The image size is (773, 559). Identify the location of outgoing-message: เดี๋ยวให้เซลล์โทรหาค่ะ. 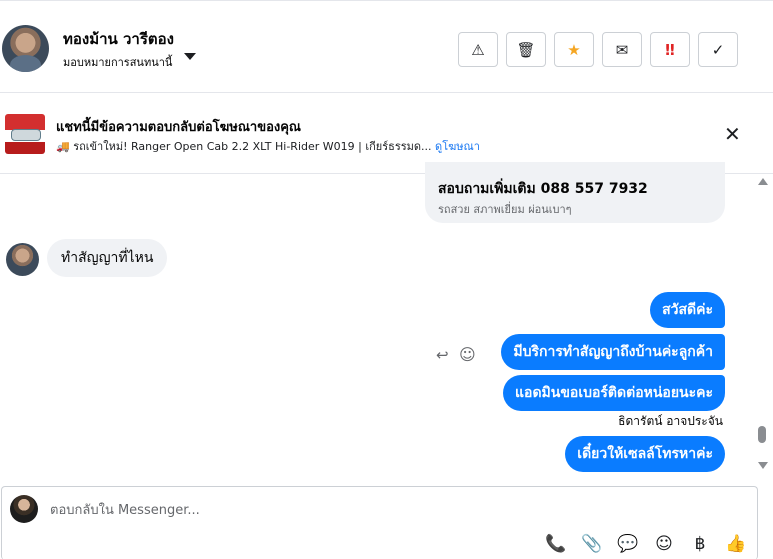
(645, 454).